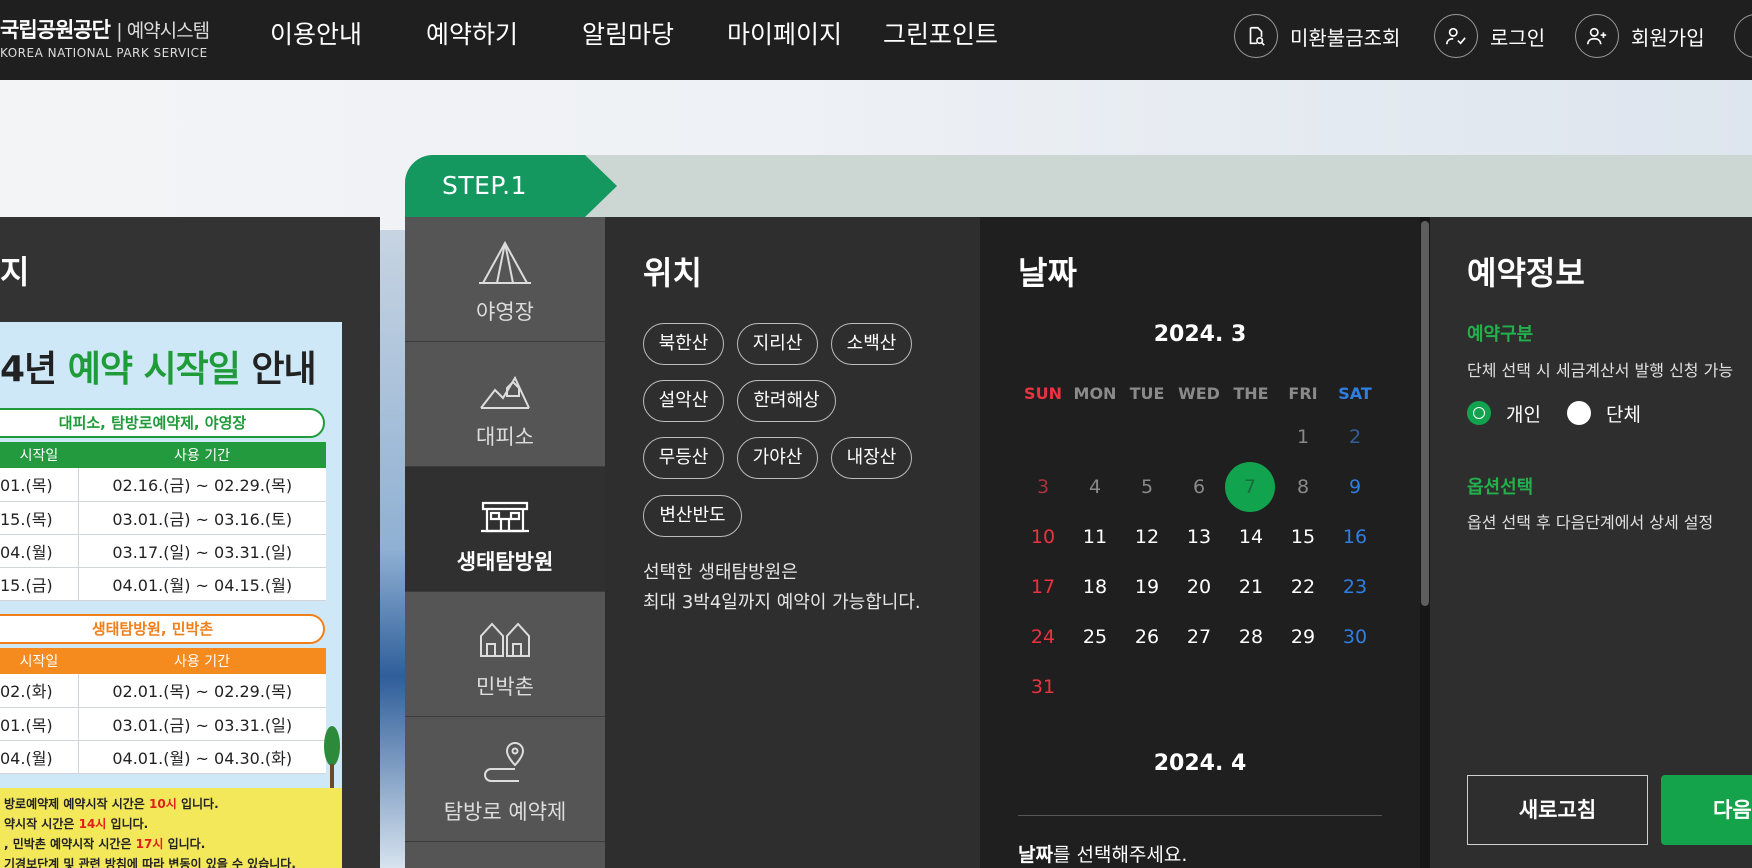 This screenshot has width=1752, height=868. Describe the element at coordinates (162, 629) in the screenshot. I see `notice-pill-eco: 생태탐방원, 민박촌` at that location.